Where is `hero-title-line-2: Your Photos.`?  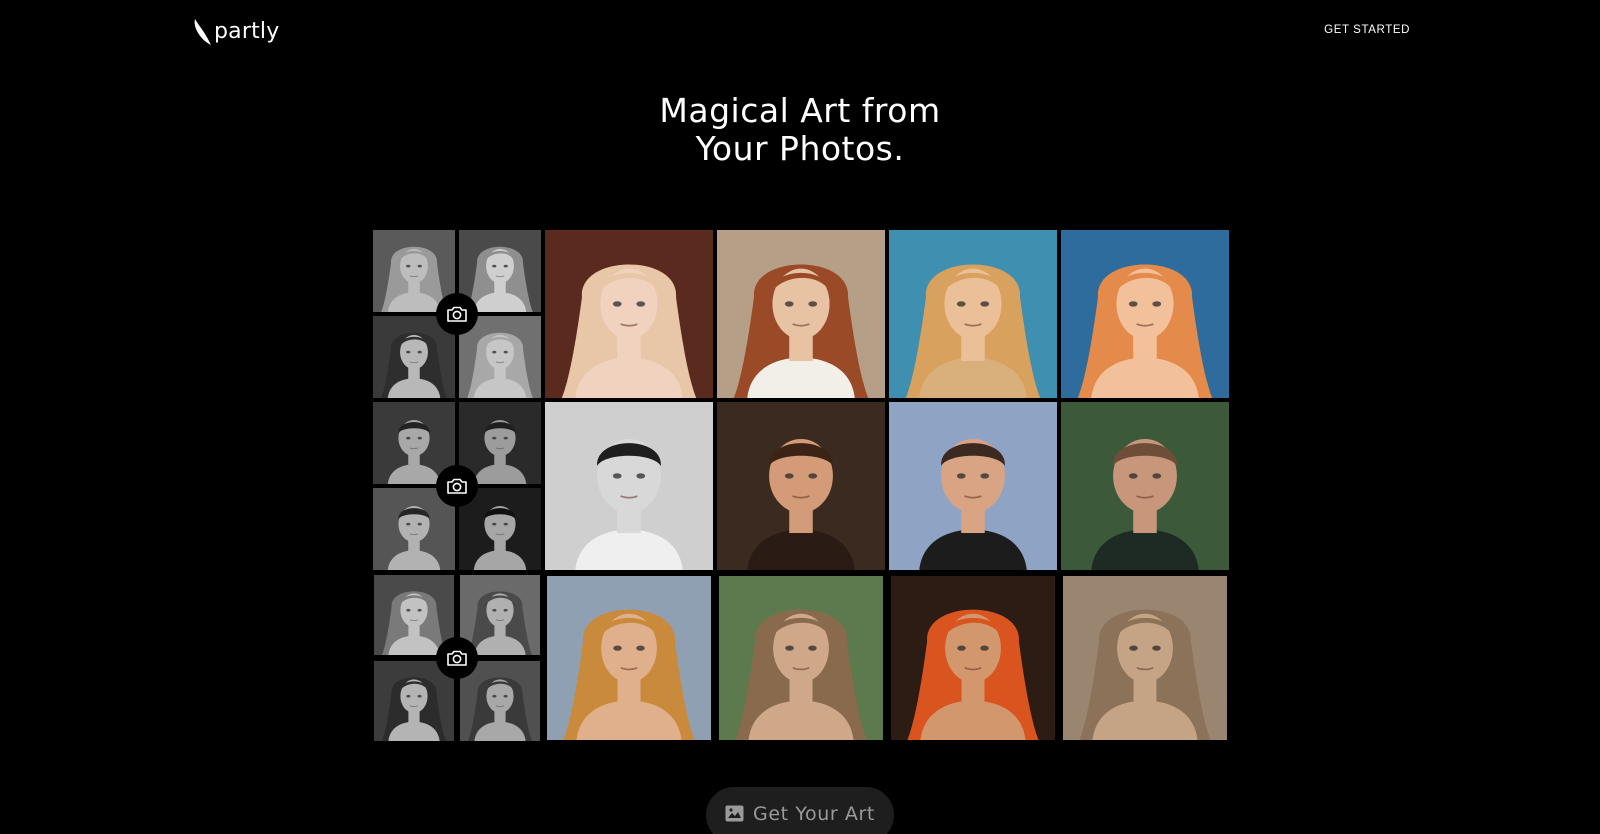
hero-title-line-2: Your Photos. is located at coordinates (800, 148).